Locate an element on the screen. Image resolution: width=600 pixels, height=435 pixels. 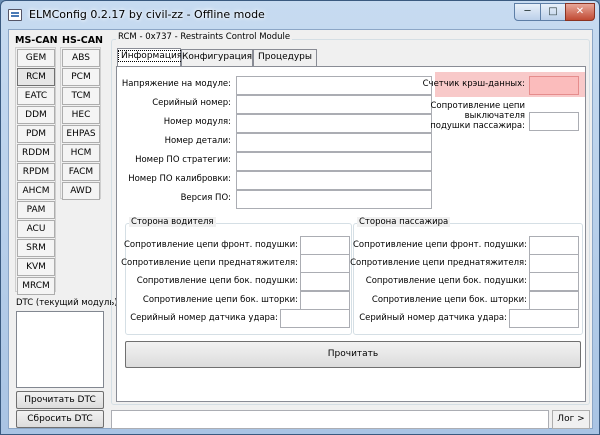
passenger-switch-label-line2: выключателя is located at coordinates (494, 116).